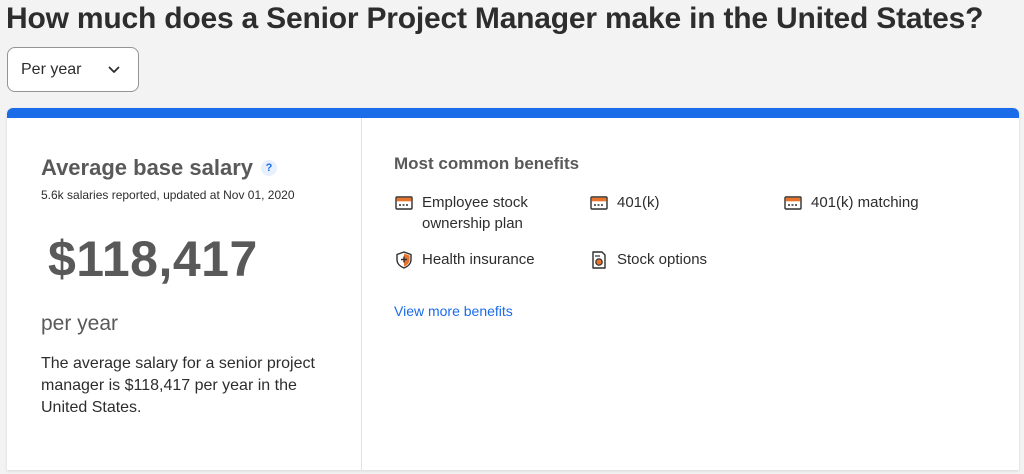  Describe the element at coordinates (865, 202) in the screenshot. I see `benefit-label: 401(k) matching` at that location.